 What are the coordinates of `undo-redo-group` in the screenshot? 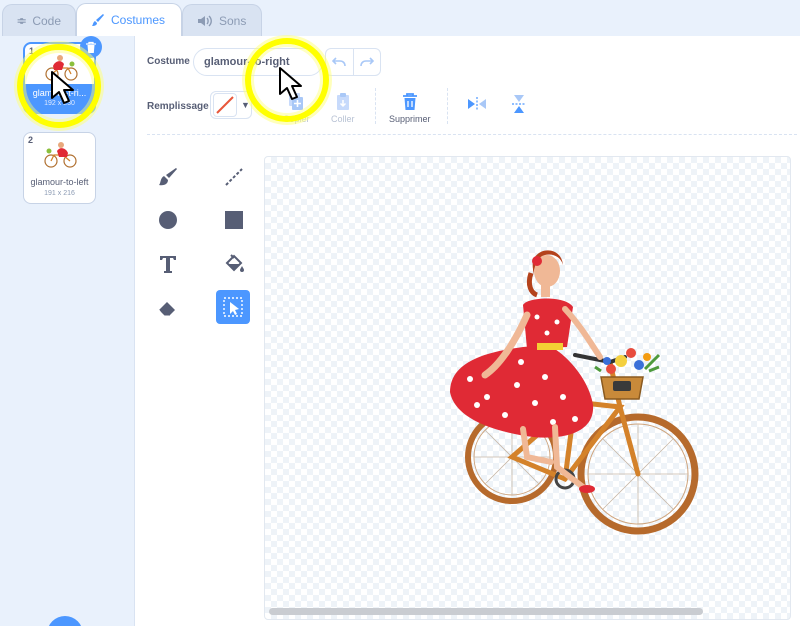 It's located at (353, 62).